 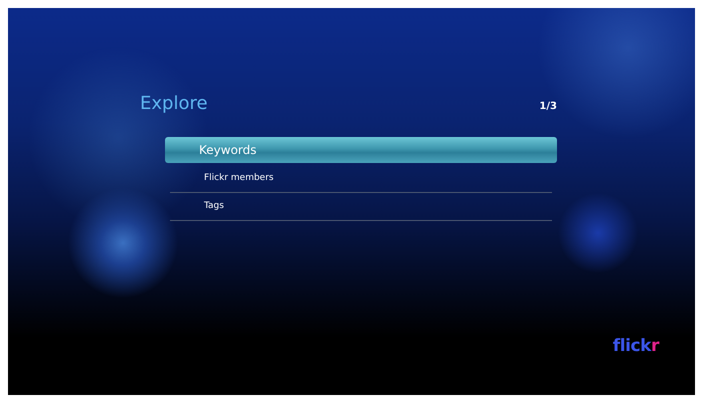 I want to click on menu-item: Keywords, so click(x=361, y=150).